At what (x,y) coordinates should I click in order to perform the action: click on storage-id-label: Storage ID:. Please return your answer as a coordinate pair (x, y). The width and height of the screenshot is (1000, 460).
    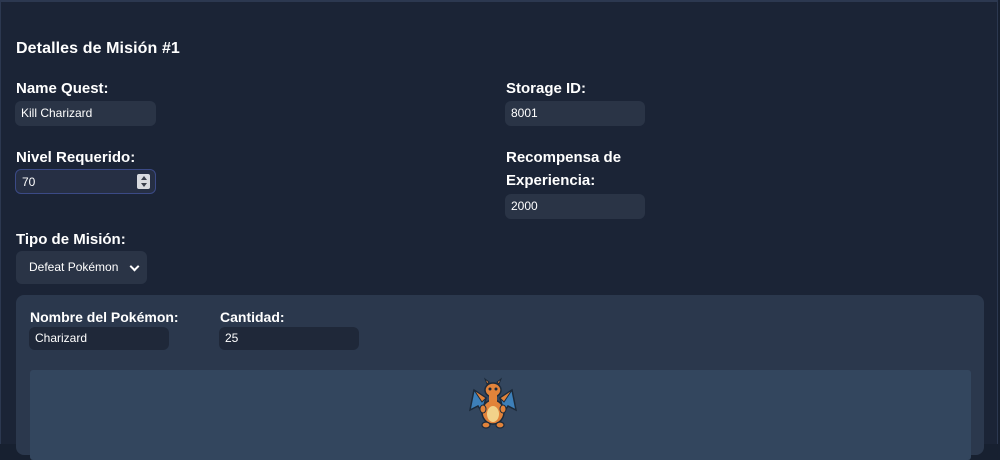
    Looking at the image, I should click on (546, 88).